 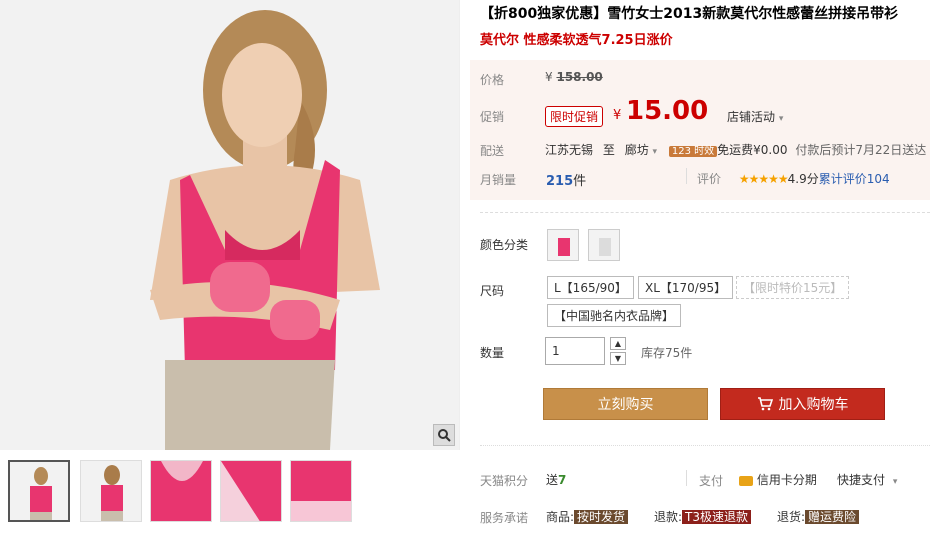 I want to click on size-option-l: L【165/90】, so click(x=590, y=287).